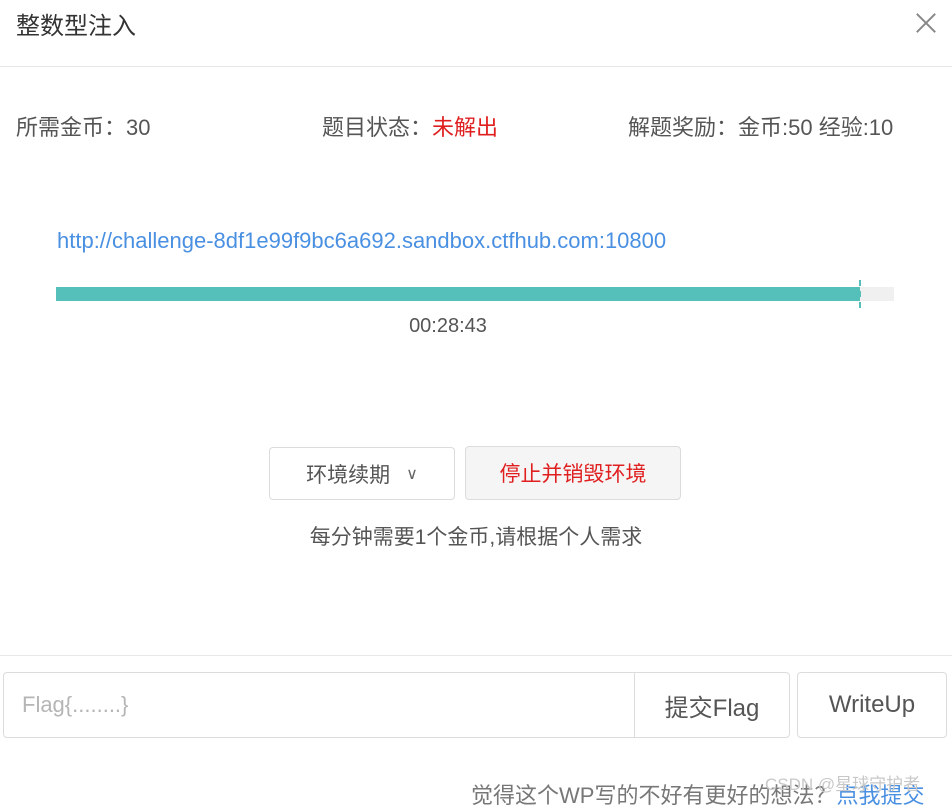 The width and height of the screenshot is (952, 810). Describe the element at coordinates (348, 475) in the screenshot. I see `renew-label: 环境续期` at that location.